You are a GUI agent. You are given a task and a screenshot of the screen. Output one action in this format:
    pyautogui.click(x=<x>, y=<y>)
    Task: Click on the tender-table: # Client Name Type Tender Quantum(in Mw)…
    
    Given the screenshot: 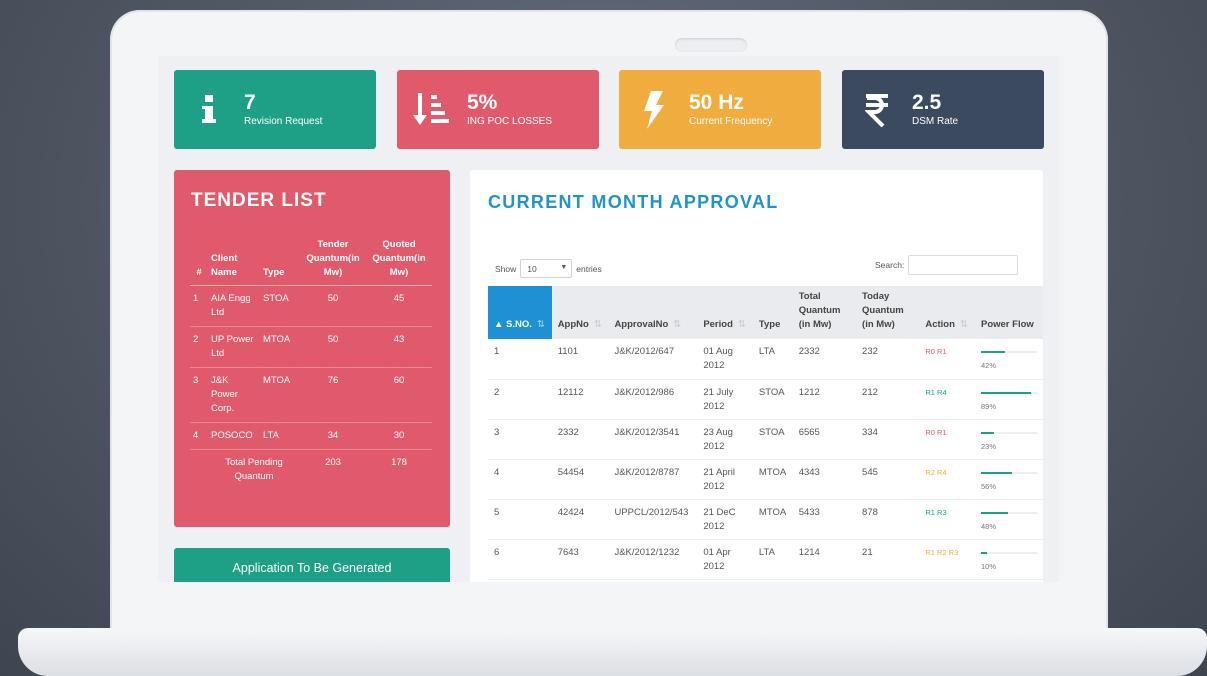 What is the action you would take?
    pyautogui.click(x=311, y=363)
    